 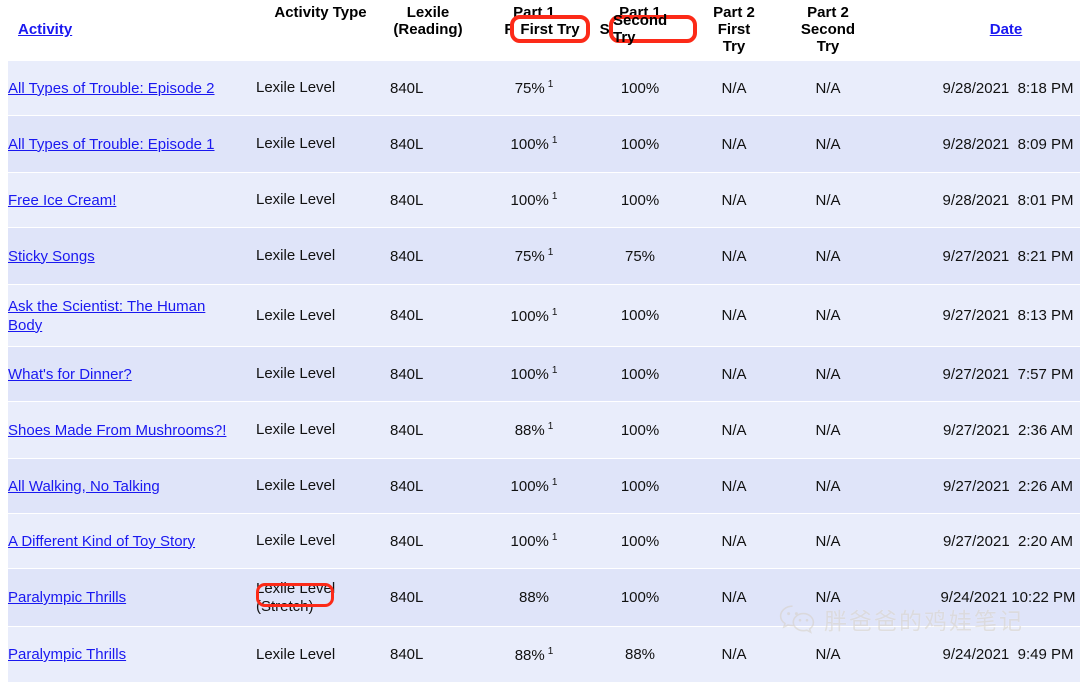 What do you see at coordinates (122, 256) in the screenshot?
I see `cell-activity: Sticky Songs` at bounding box center [122, 256].